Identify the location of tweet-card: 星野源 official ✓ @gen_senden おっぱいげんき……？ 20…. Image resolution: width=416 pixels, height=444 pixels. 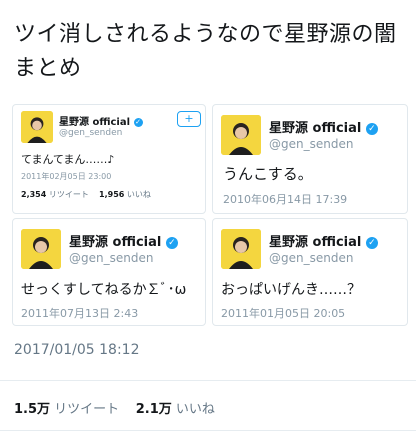
(310, 272).